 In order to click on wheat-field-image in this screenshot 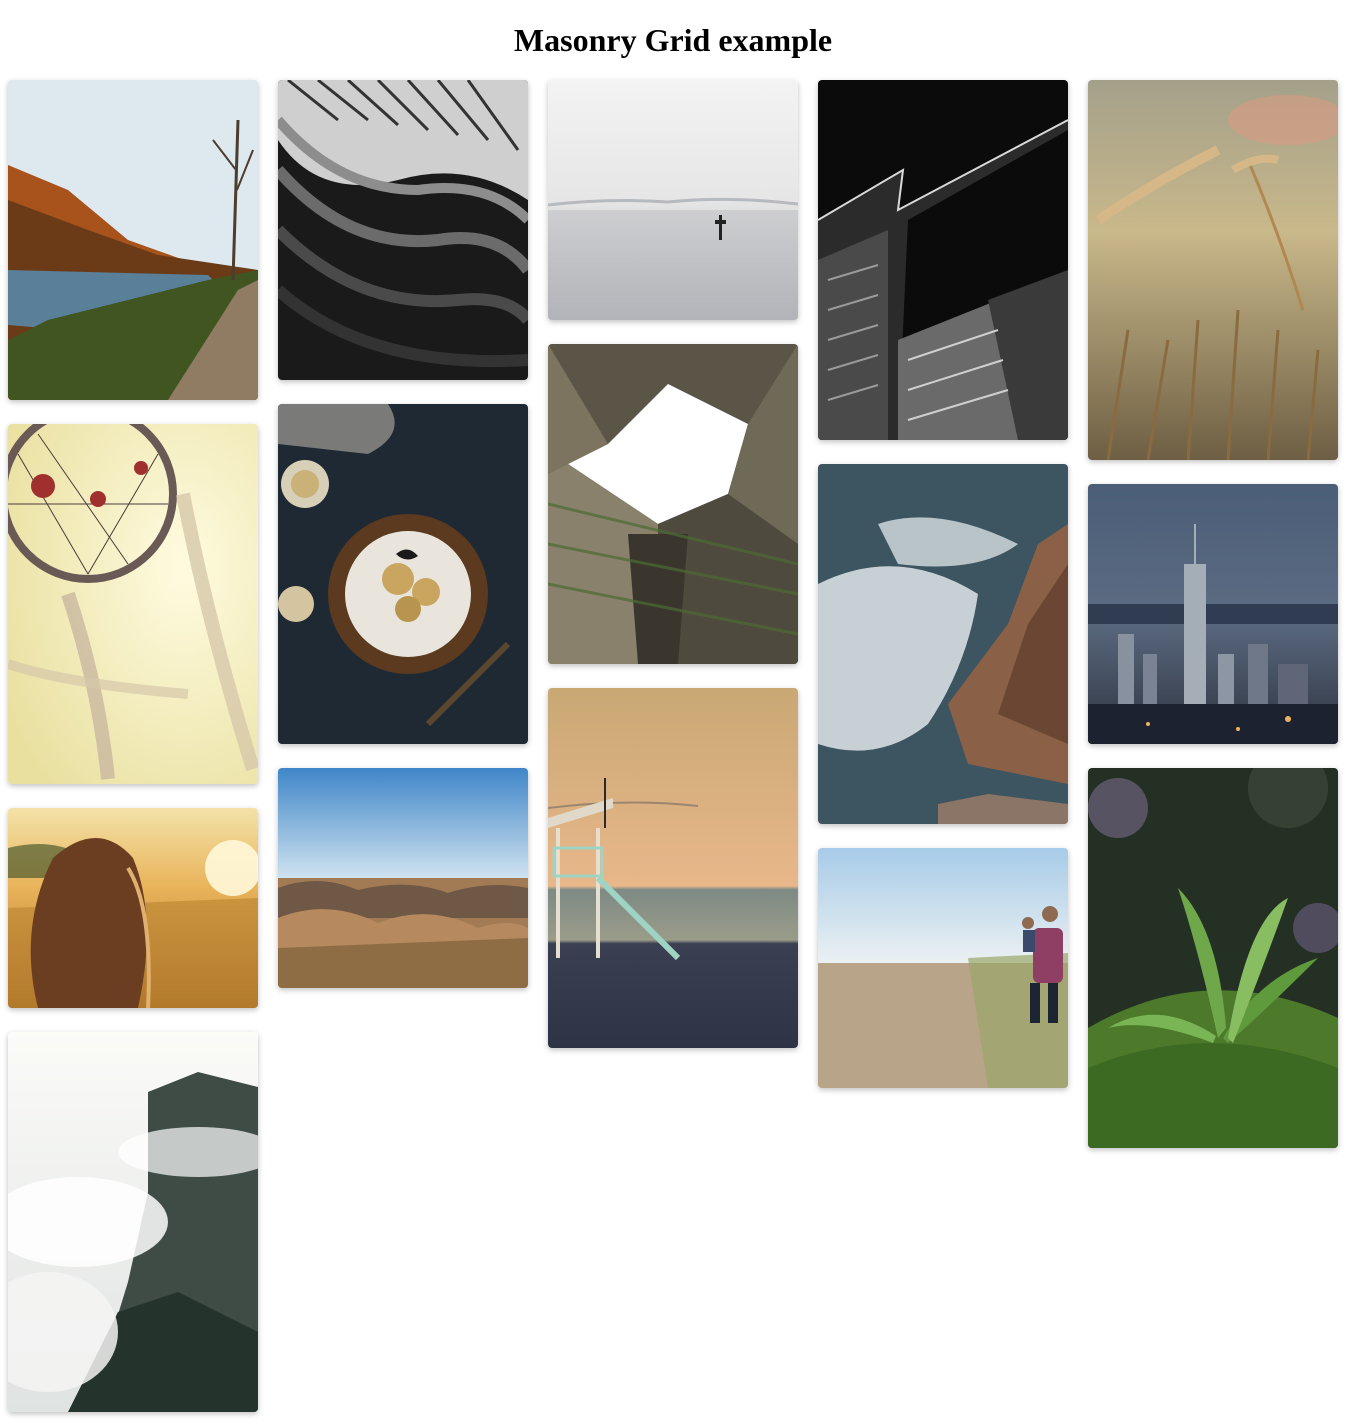, I will do `click(1213, 270)`.